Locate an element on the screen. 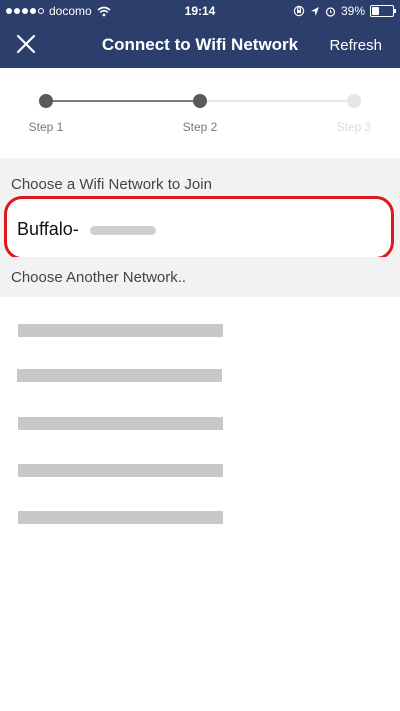  location-icon is located at coordinates (314, 11).